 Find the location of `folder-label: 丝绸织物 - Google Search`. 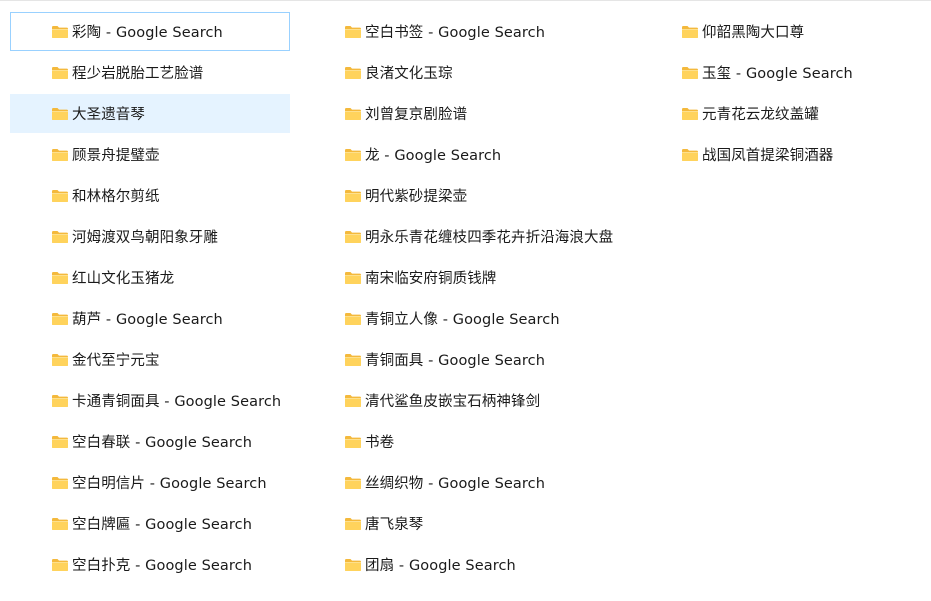

folder-label: 丝绸织物 - Google Search is located at coordinates (455, 484).